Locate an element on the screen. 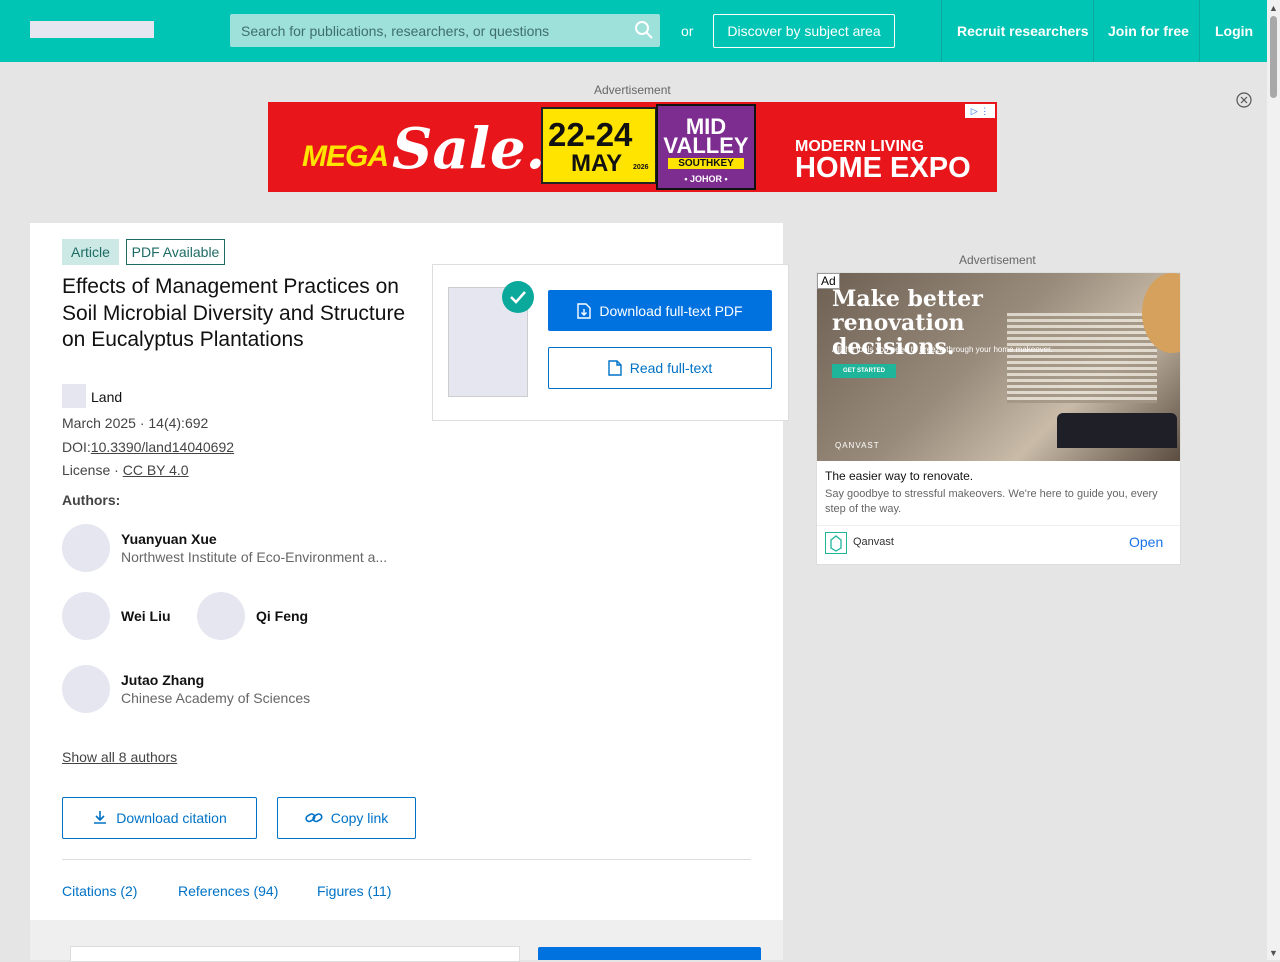  download-icon is located at coordinates (100, 817).